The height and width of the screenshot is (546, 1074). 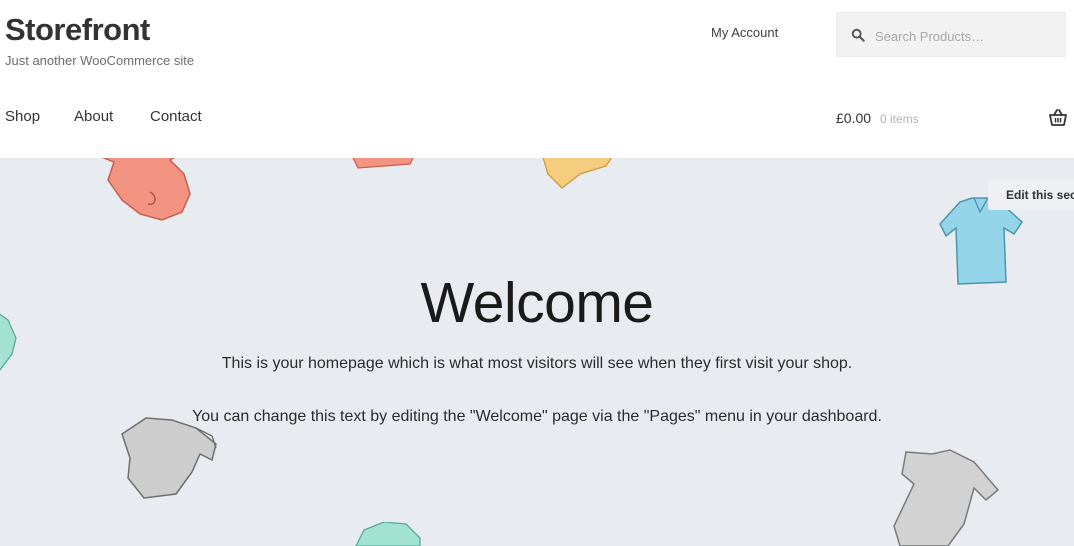 What do you see at coordinates (383, 163) in the screenshot?
I see `coral-scarf-illustration` at bounding box center [383, 163].